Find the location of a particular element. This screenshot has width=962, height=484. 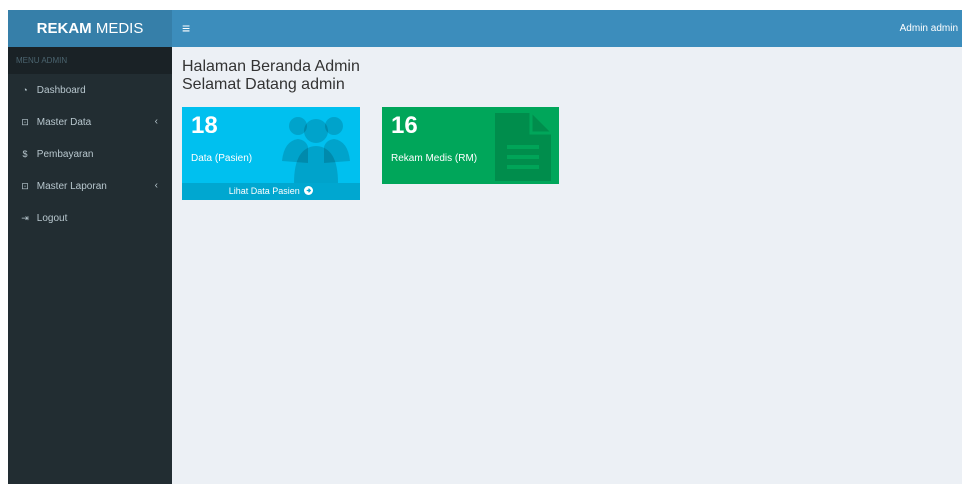

users-icon is located at coordinates (316, 150).